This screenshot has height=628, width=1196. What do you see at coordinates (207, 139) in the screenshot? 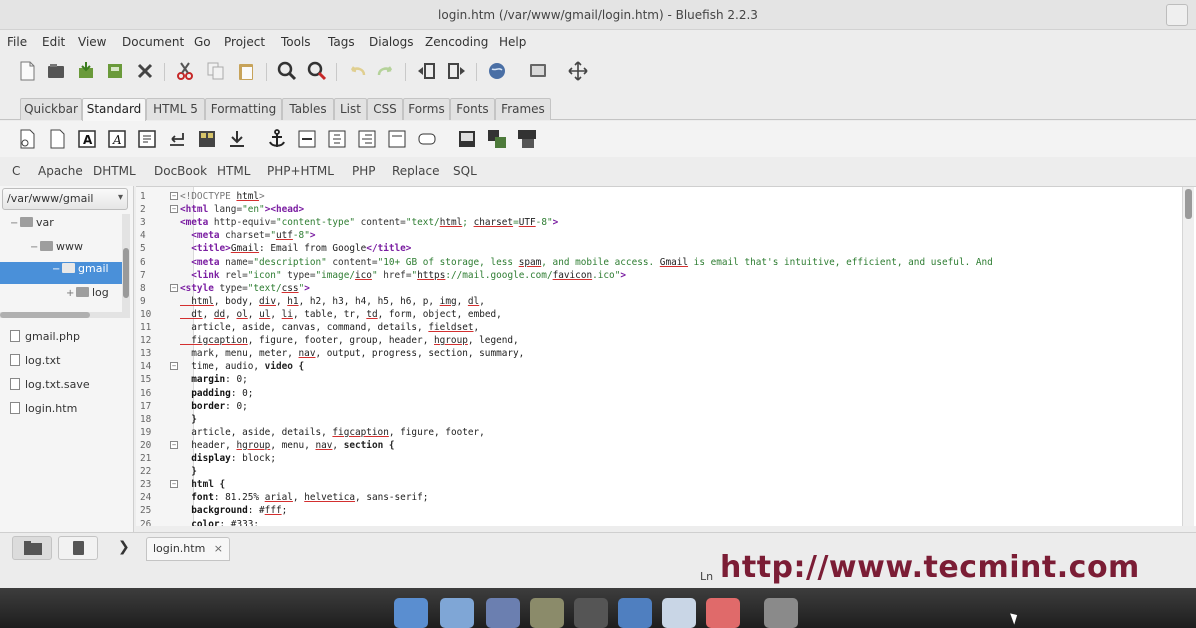
I see `table-icon` at bounding box center [207, 139].